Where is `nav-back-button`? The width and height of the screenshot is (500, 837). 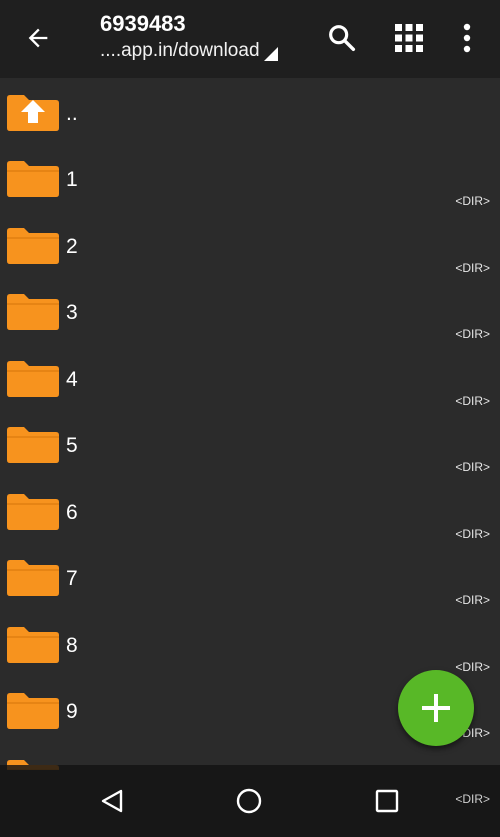 nav-back-button is located at coordinates (112, 801).